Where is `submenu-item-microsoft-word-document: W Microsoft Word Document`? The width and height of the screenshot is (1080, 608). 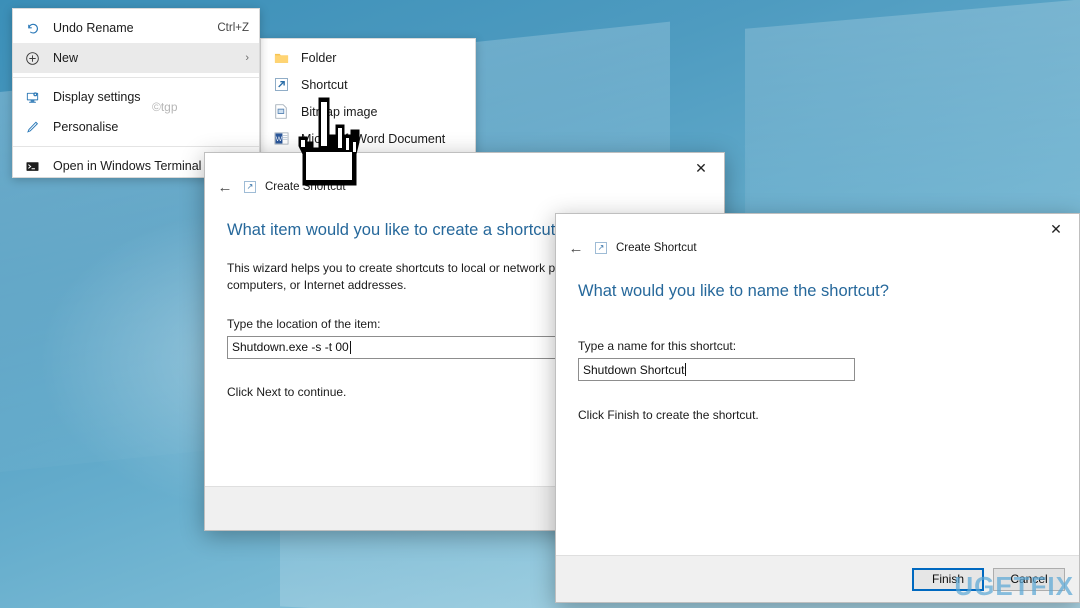
submenu-item-microsoft-word-document: W Microsoft Word Document is located at coordinates (368, 138).